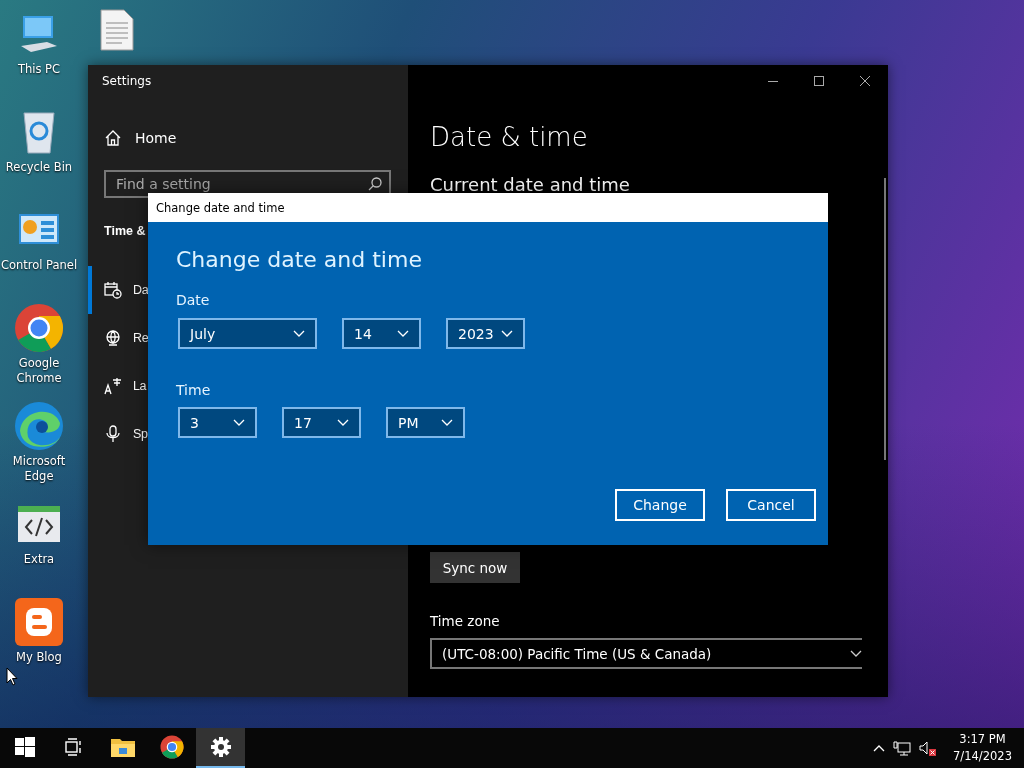 Image resolution: width=1024 pixels, height=768 pixels. Describe the element at coordinates (194, 390) in the screenshot. I see `time-label: Time` at that location.